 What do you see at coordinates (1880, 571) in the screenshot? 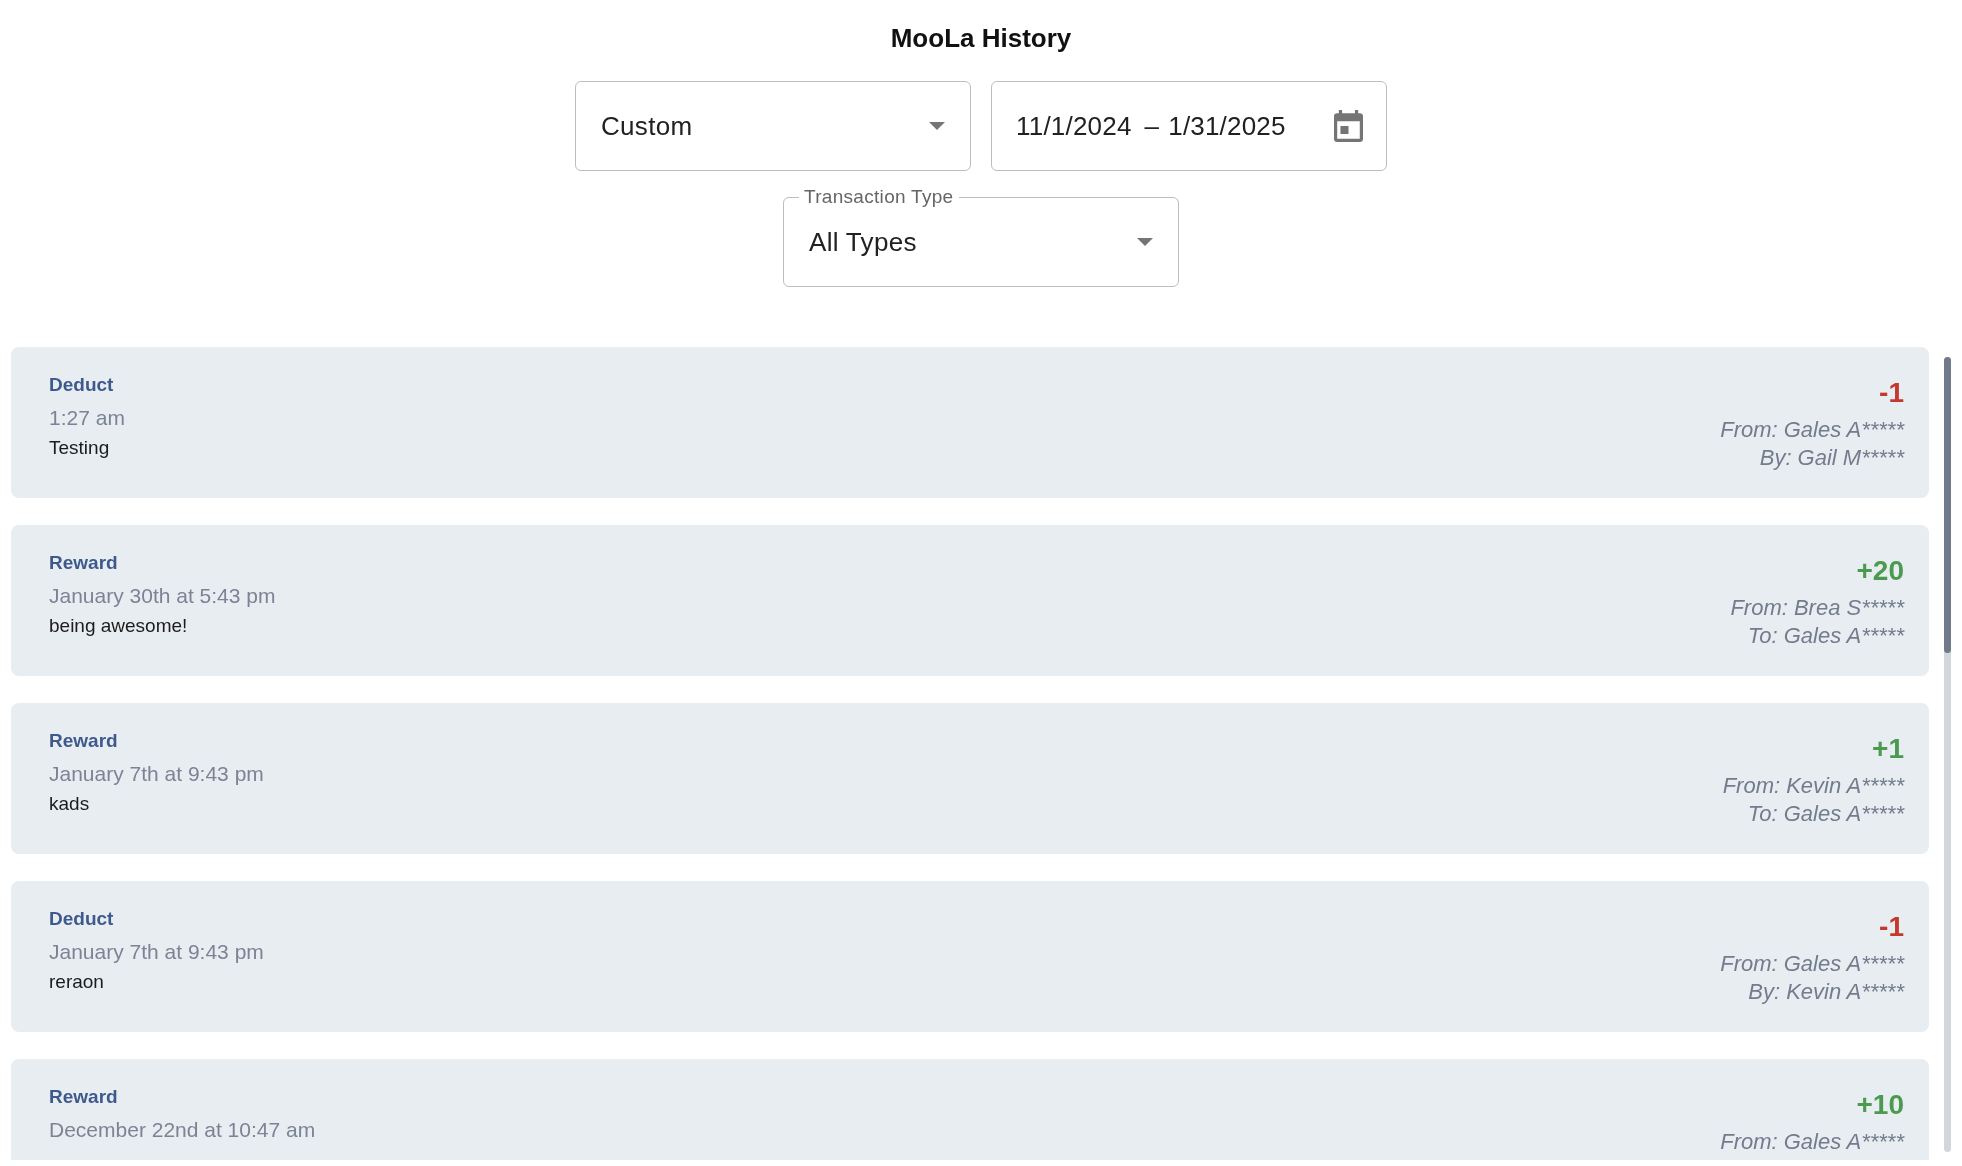
I see `transaction-amount: +20` at bounding box center [1880, 571].